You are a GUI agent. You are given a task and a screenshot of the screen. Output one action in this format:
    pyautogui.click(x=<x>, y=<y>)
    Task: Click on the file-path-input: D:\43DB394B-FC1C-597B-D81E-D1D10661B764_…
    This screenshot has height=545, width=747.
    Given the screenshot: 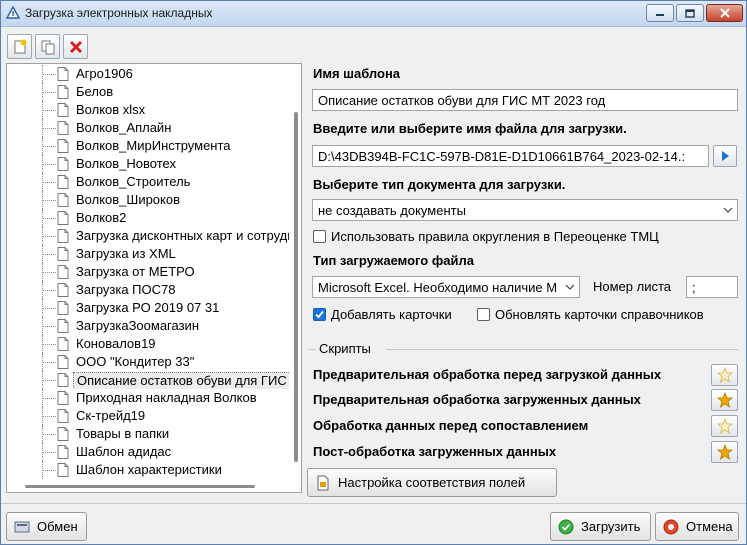 What is the action you would take?
    pyautogui.click(x=510, y=156)
    